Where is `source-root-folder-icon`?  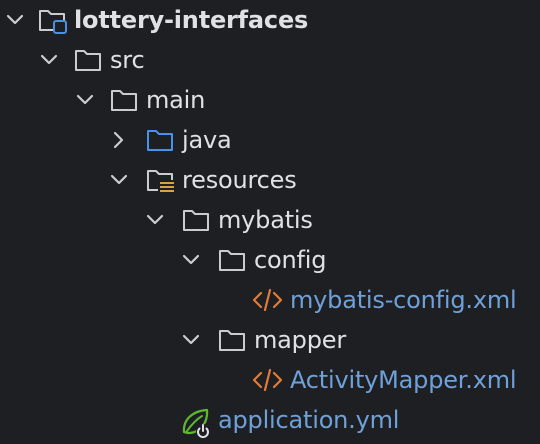 source-root-folder-icon is located at coordinates (160, 140).